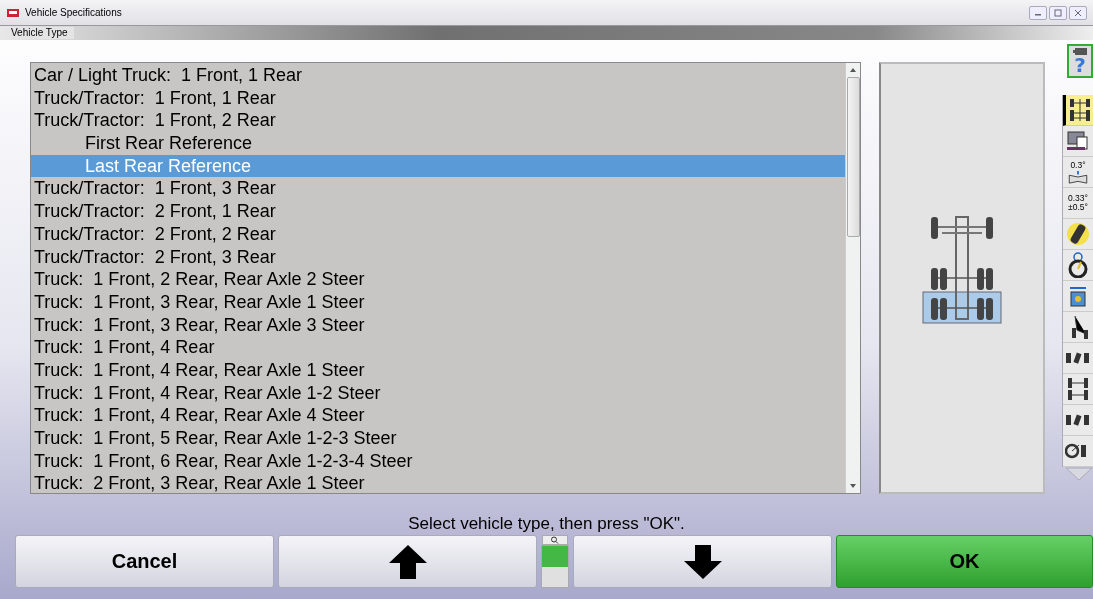 This screenshot has height=599, width=1093. Describe the element at coordinates (1080, 51) in the screenshot. I see `camera-icon` at that location.